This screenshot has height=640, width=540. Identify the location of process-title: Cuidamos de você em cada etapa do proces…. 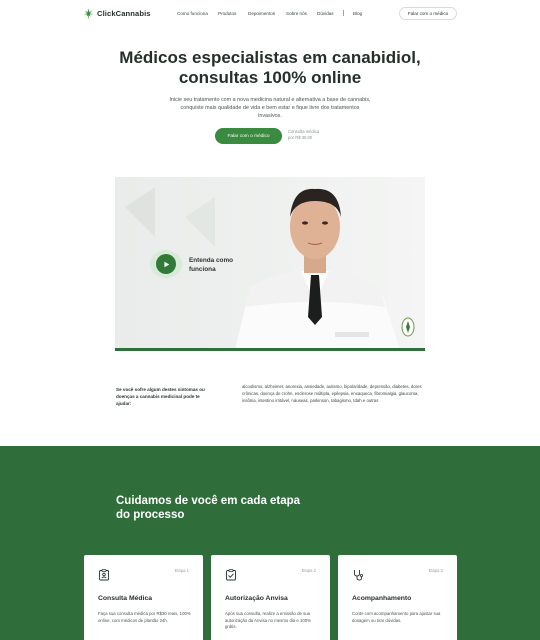
(208, 508).